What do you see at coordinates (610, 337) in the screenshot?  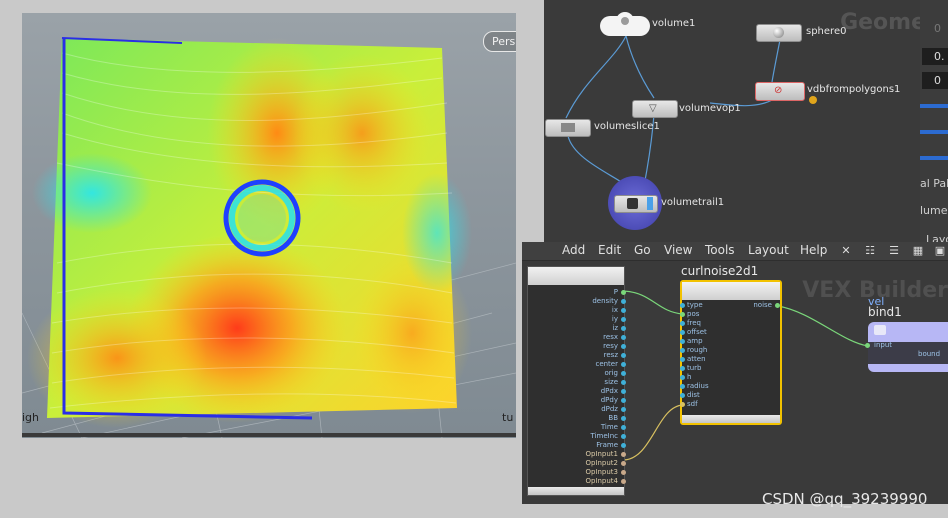 I see `input-port-label: resx` at bounding box center [610, 337].